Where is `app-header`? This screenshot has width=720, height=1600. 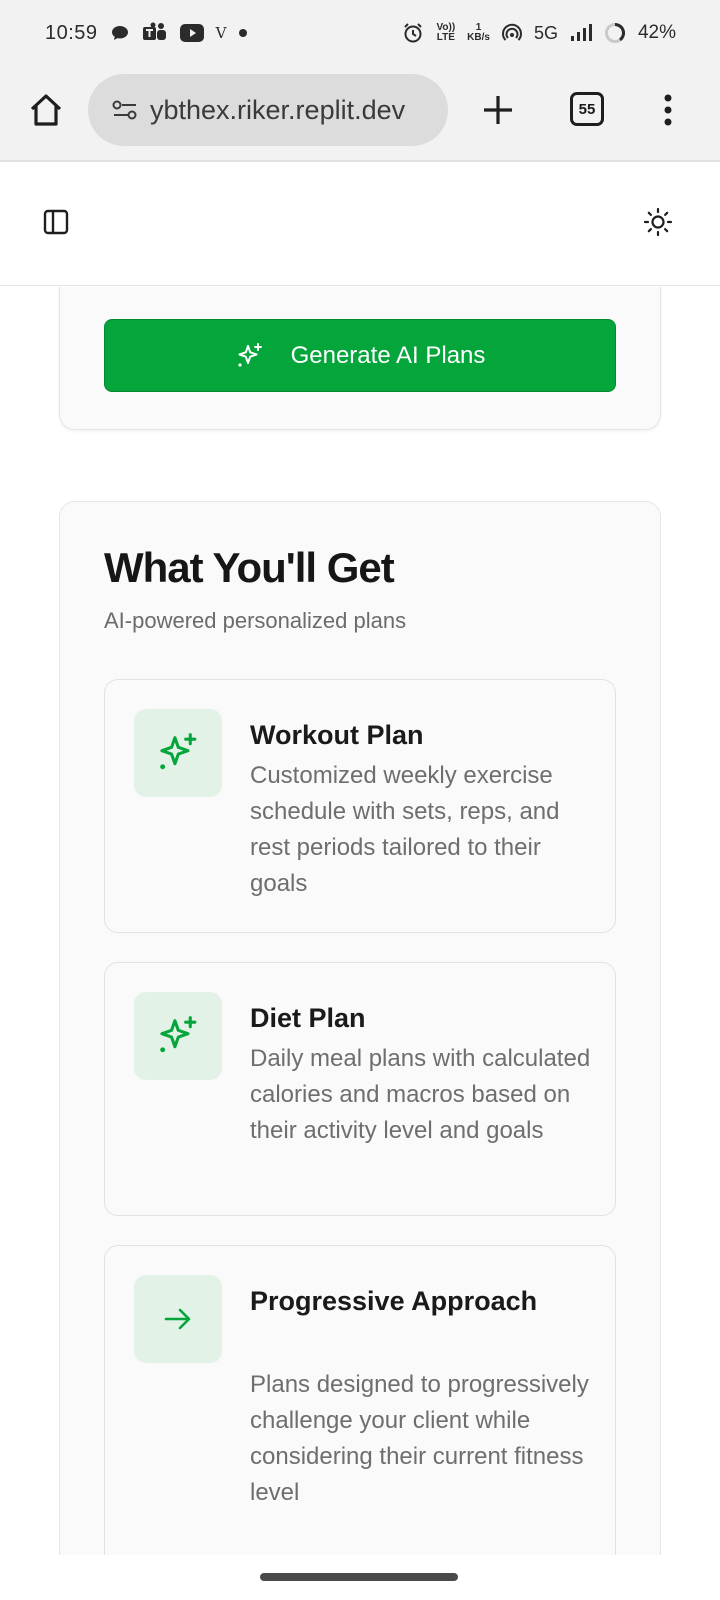 app-header is located at coordinates (360, 224).